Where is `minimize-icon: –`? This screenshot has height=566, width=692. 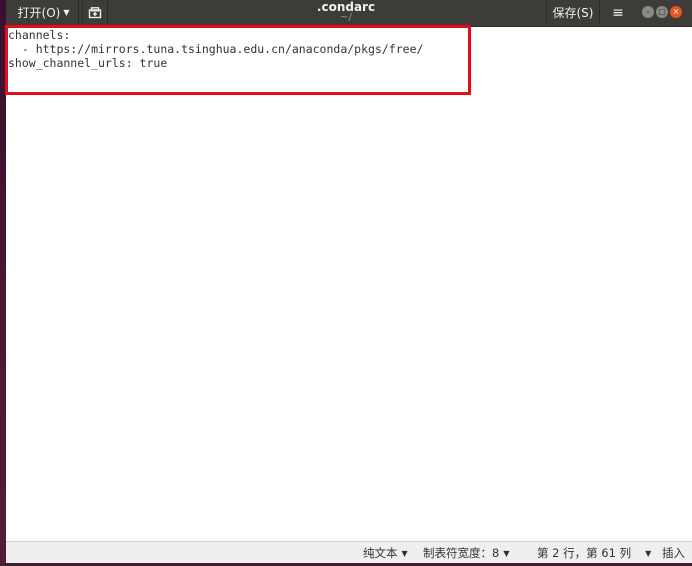
minimize-icon: – is located at coordinates (648, 12).